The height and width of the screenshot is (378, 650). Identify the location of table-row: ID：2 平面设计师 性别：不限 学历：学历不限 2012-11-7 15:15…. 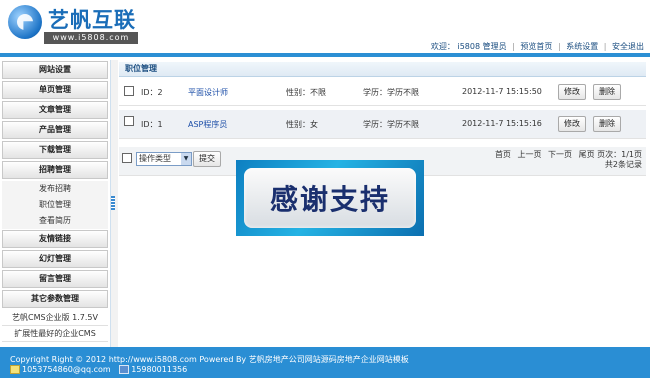
(382, 91).